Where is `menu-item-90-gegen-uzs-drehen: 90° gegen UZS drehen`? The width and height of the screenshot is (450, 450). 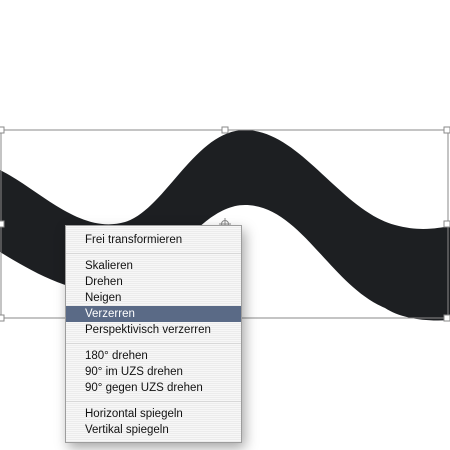 menu-item-90-gegen-uzs-drehen: 90° gegen UZS drehen is located at coordinates (153, 388).